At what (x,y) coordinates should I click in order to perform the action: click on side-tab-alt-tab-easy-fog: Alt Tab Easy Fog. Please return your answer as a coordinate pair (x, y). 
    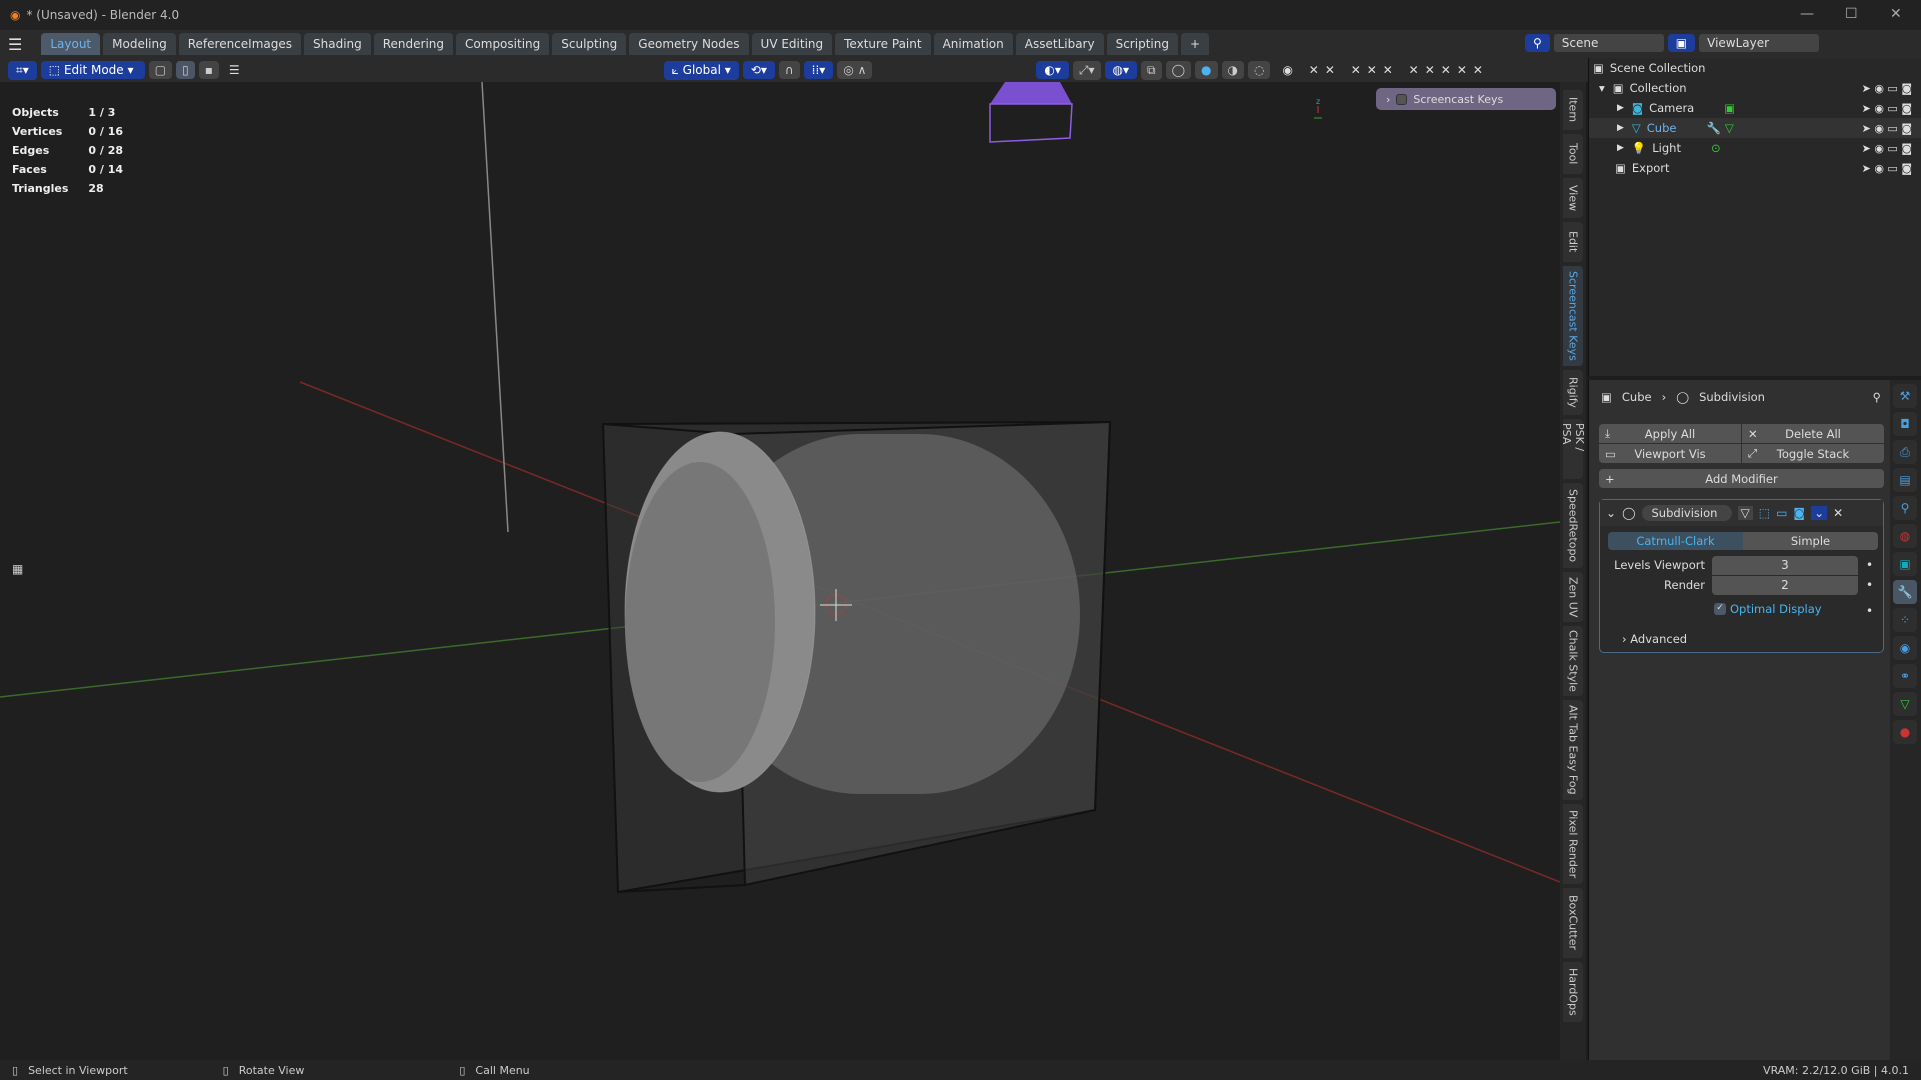
    Looking at the image, I should click on (1573, 750).